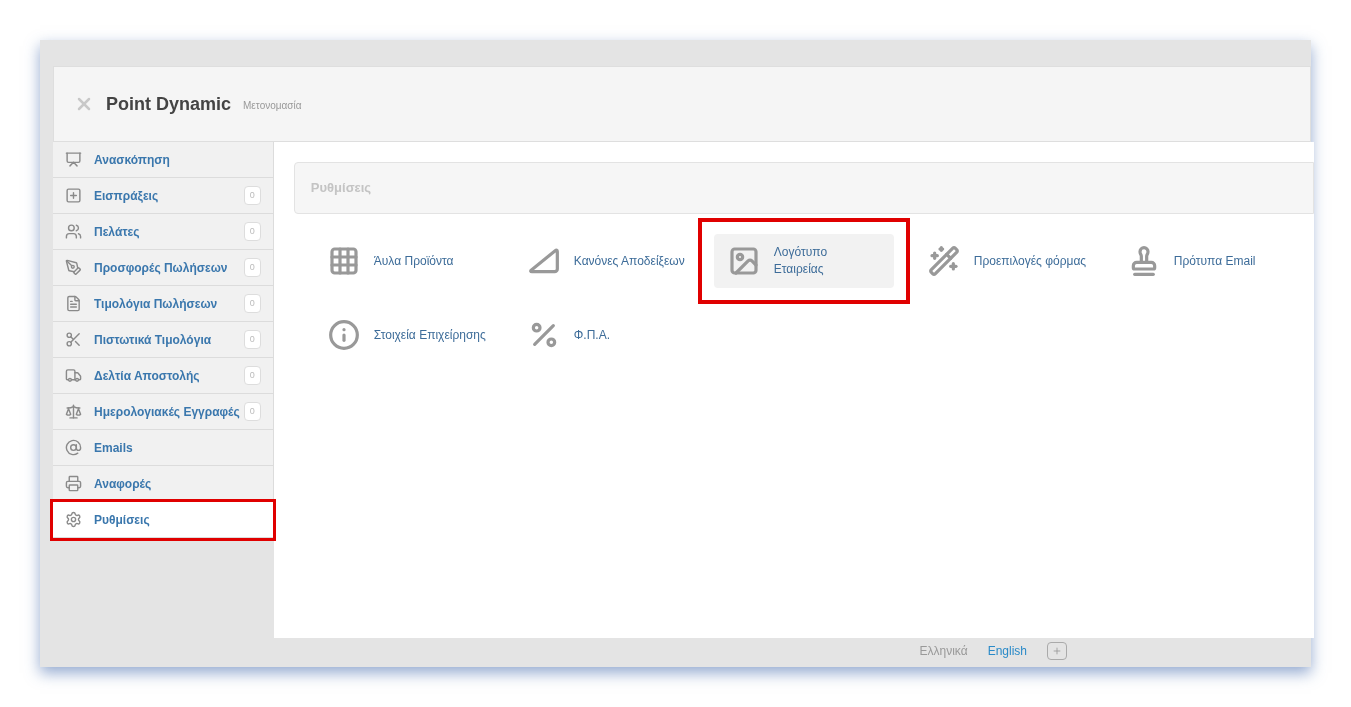 The width and height of the screenshot is (1351, 707). Describe the element at coordinates (943, 651) in the screenshot. I see `language-link: Ελληνικά` at that location.